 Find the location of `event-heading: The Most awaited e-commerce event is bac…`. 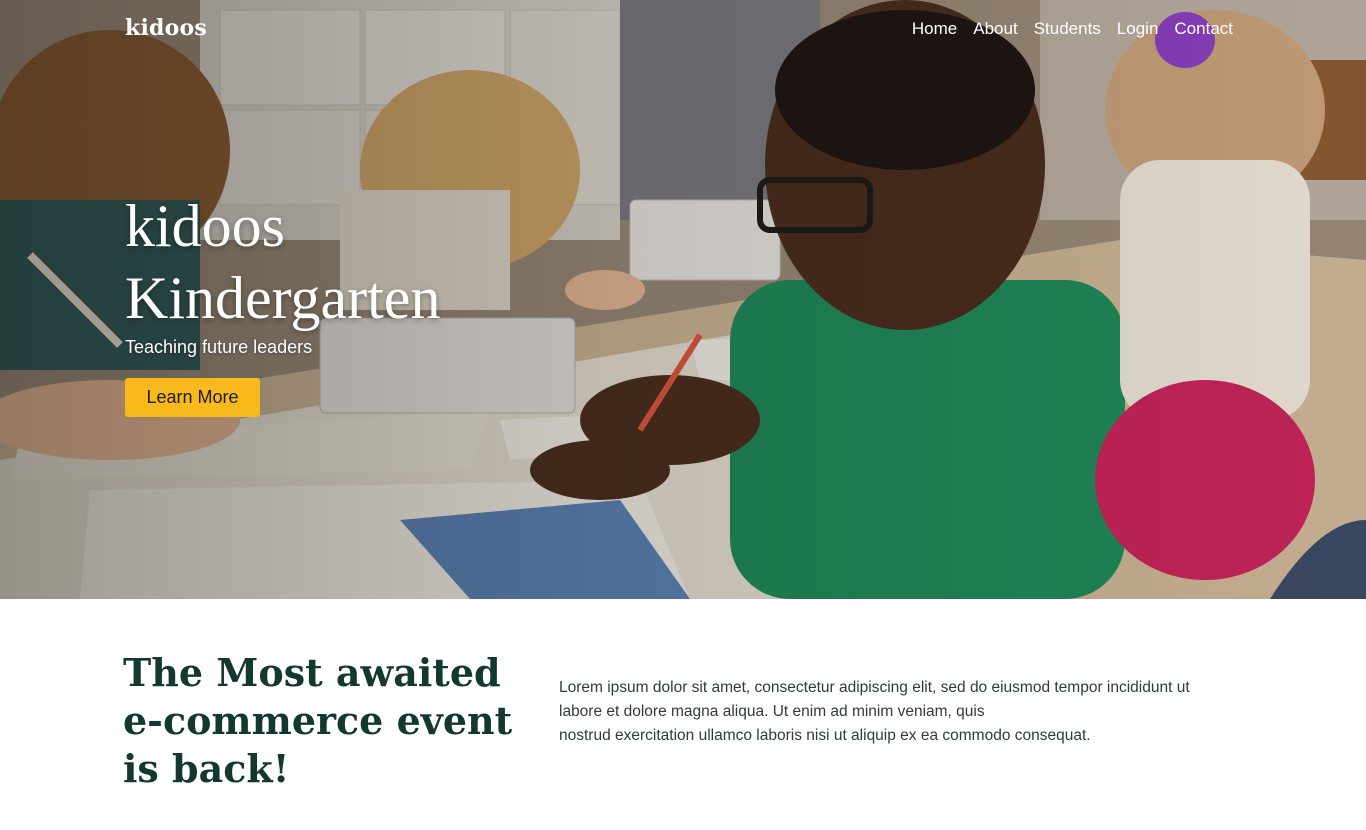

event-heading: The Most awaited e-commerce event is bac… is located at coordinates (323, 721).